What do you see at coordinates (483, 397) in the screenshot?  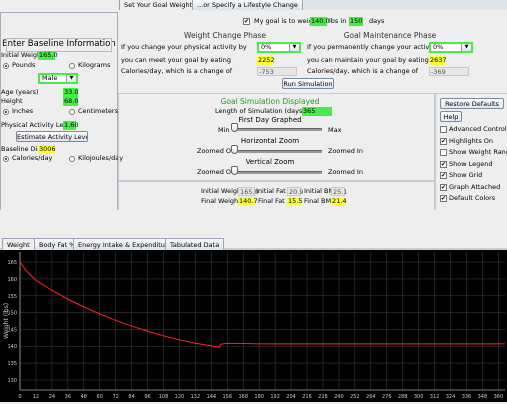 I see `x-tick-label: 348` at bounding box center [483, 397].